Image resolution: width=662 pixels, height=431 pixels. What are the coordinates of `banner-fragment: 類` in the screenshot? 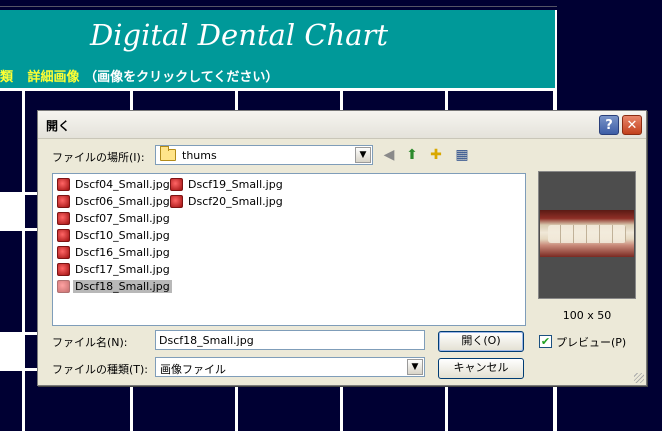 It's located at (7, 77).